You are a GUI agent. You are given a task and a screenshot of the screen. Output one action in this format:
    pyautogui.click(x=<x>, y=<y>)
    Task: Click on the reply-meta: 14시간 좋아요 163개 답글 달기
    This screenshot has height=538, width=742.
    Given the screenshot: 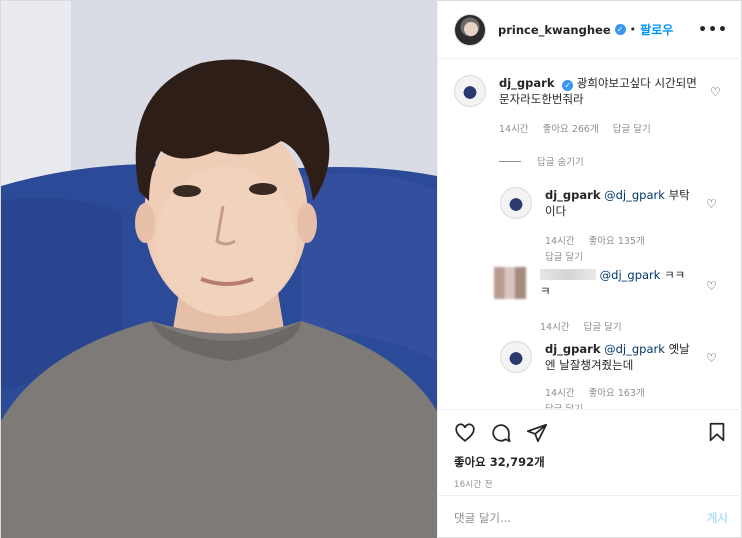 What is the action you would take?
    pyautogui.click(x=620, y=397)
    